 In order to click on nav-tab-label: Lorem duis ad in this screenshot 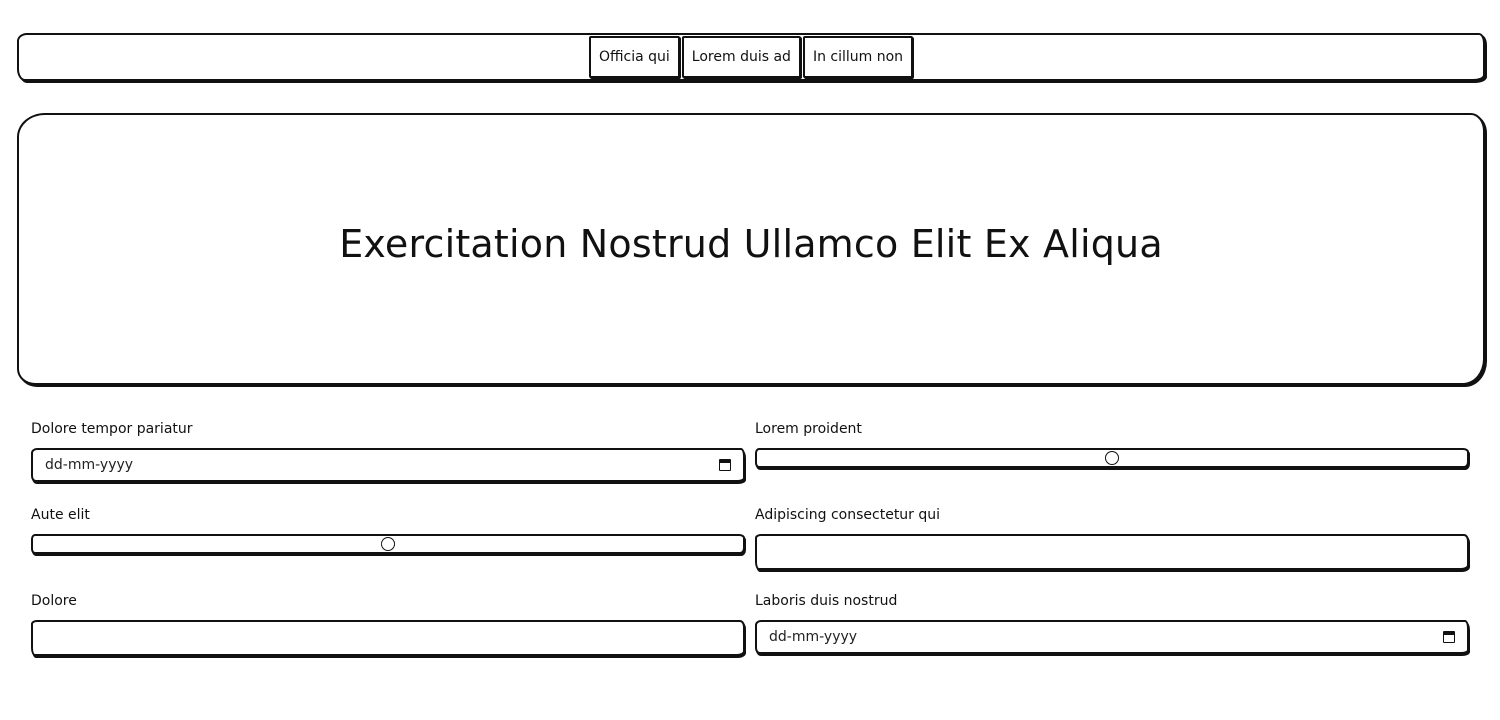, I will do `click(741, 57)`.